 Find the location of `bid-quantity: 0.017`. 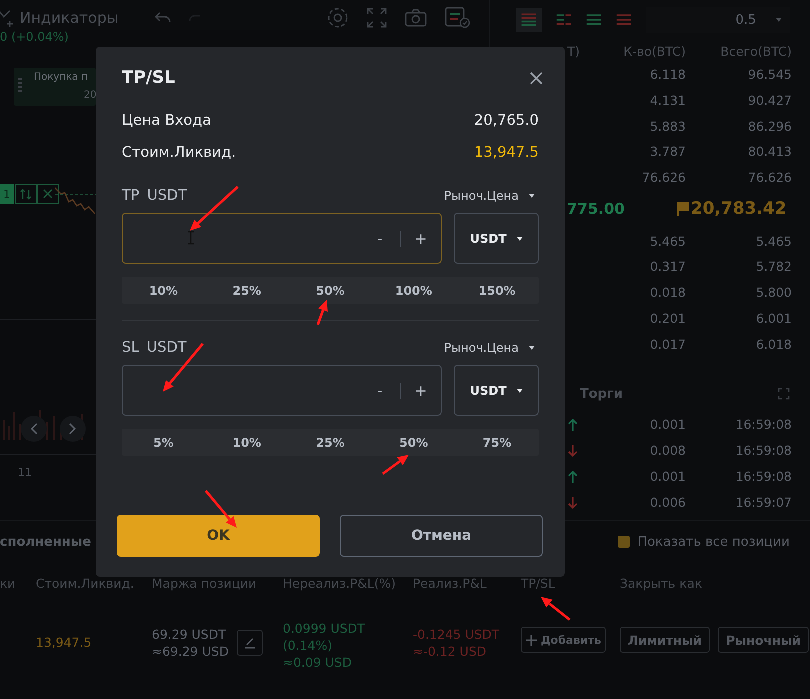

bid-quantity: 0.017 is located at coordinates (667, 344).